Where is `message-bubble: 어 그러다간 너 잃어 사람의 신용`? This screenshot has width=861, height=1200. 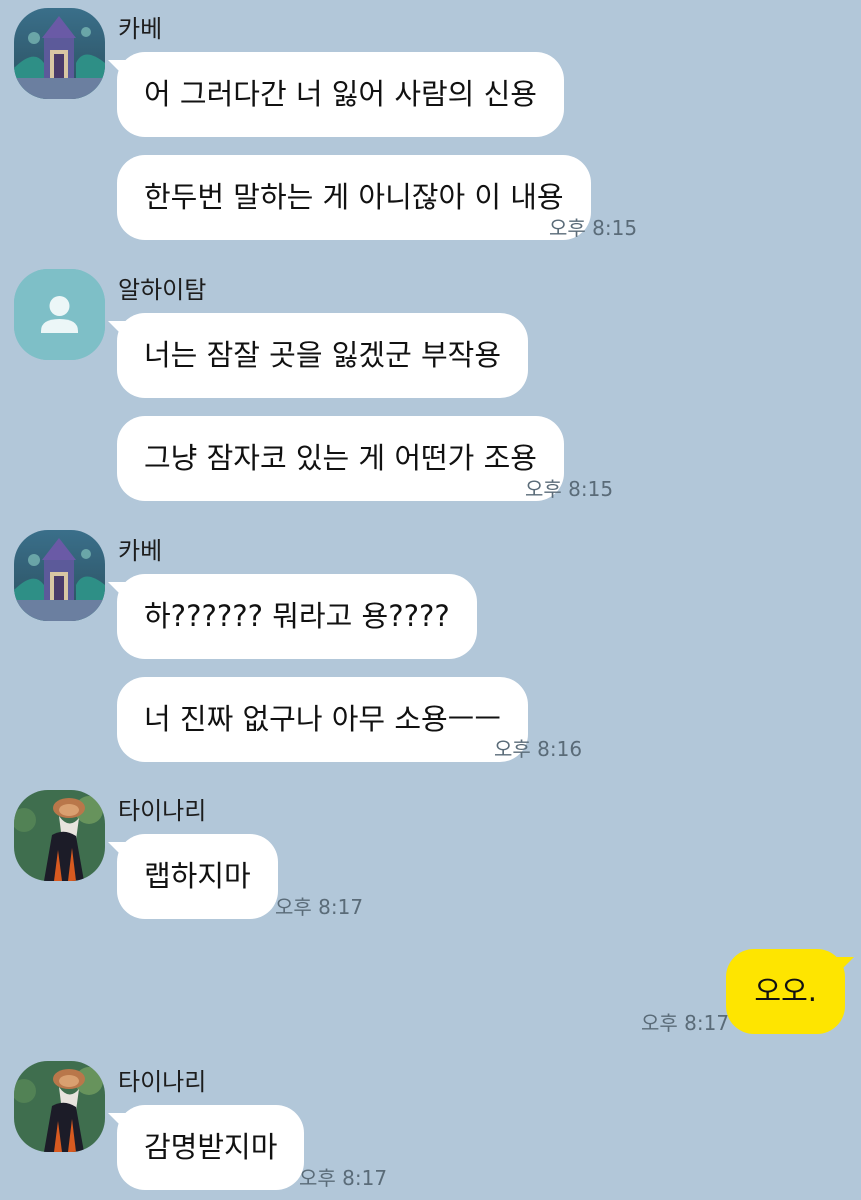
message-bubble: 어 그러다간 너 잃어 사람의 신용 is located at coordinates (336, 94).